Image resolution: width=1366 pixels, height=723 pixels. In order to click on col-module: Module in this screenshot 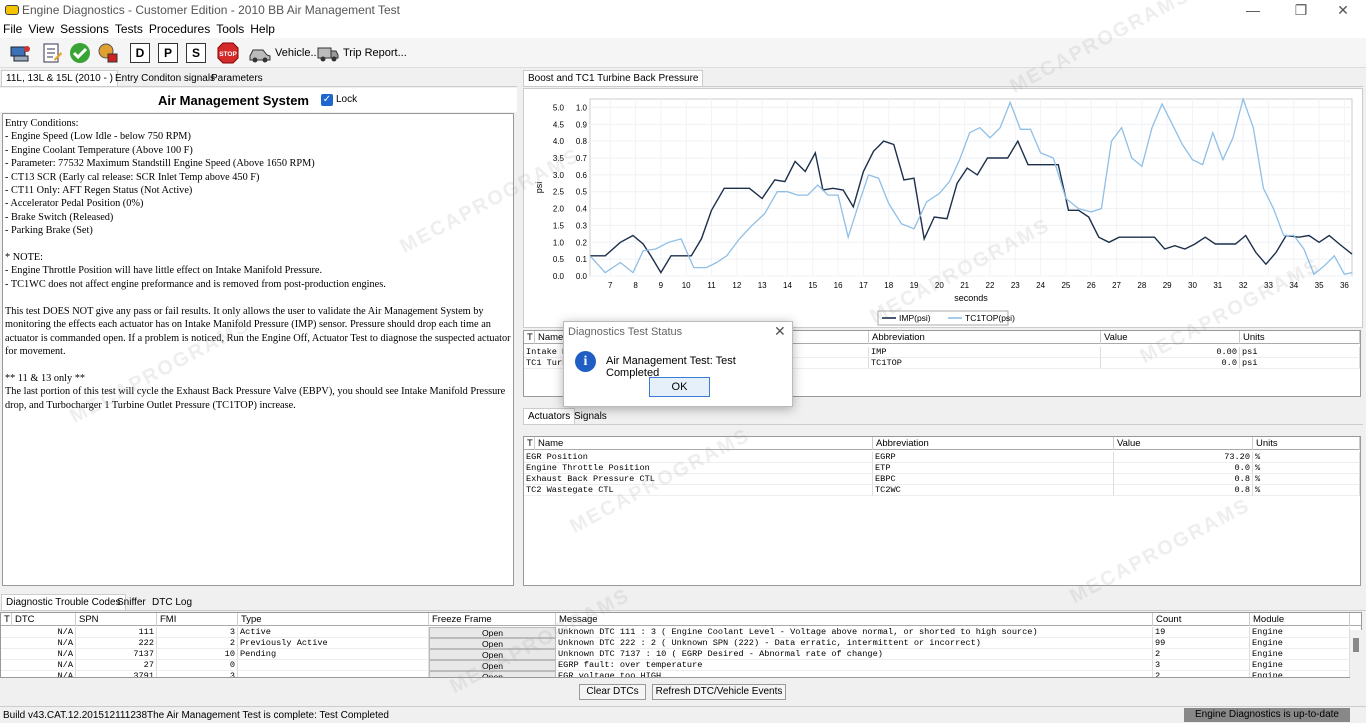, I will do `click(1300, 619)`.